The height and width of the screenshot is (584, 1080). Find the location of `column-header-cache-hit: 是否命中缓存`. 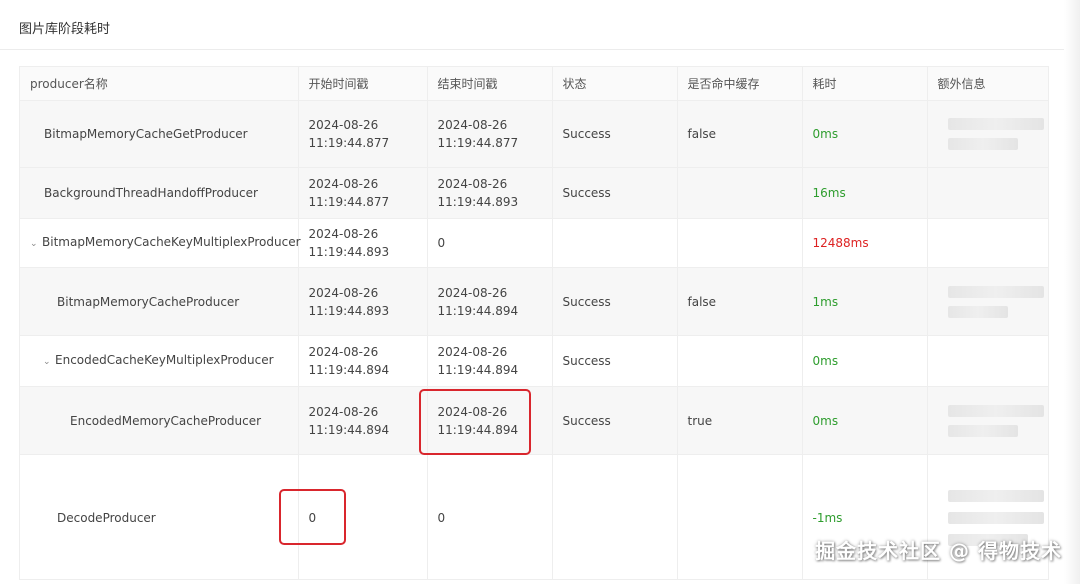

column-header-cache-hit: 是否命中缓存 is located at coordinates (740, 84).